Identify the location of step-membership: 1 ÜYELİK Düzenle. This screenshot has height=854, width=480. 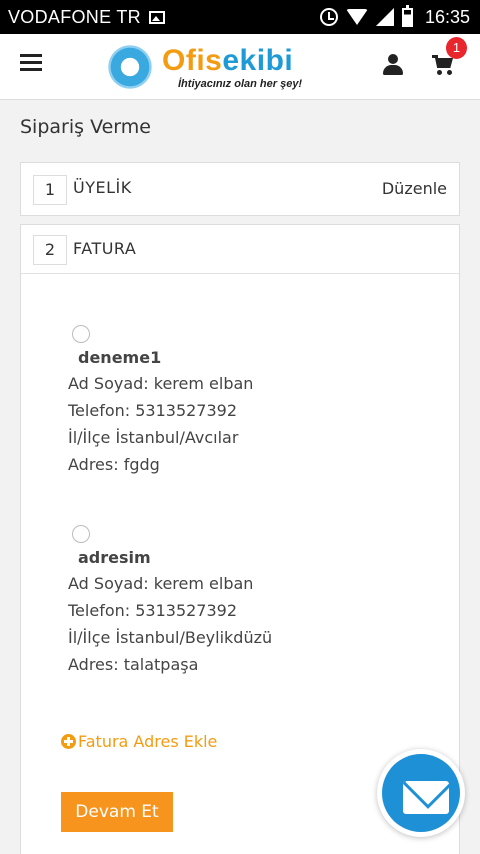
(240, 189).